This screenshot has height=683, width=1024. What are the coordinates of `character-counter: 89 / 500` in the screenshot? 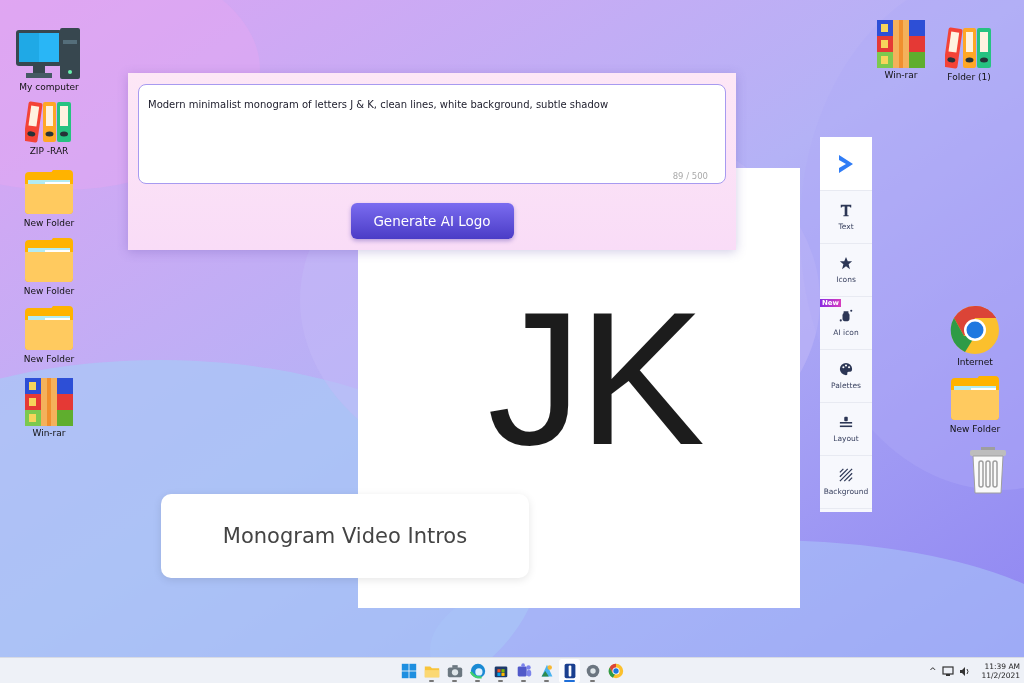 It's located at (690, 175).